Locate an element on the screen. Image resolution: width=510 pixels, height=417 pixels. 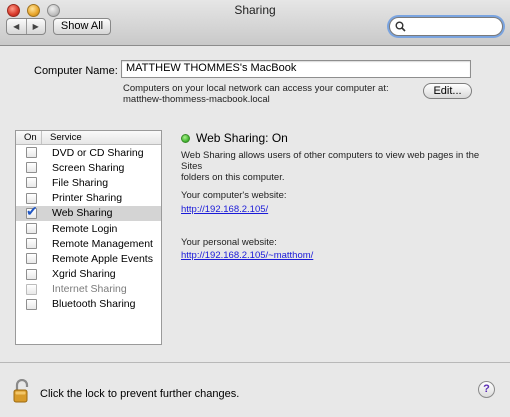
service-row: Printer Sharing is located at coordinates (88, 198).